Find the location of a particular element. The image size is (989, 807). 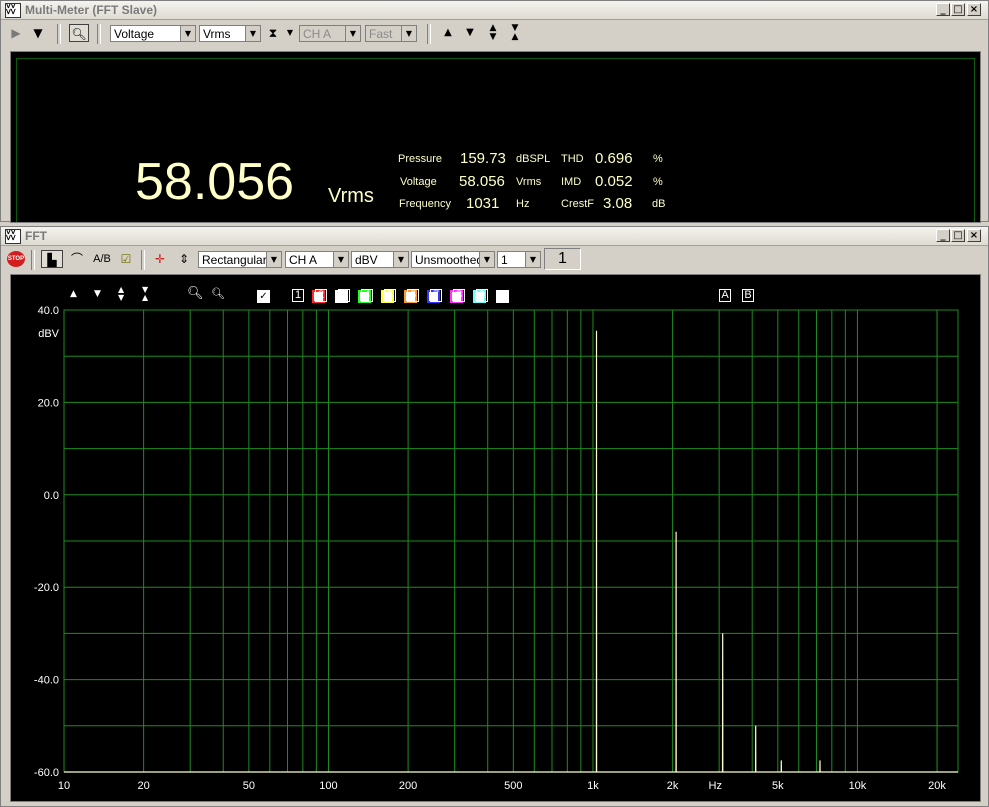

multimeter-titlebar: ᐯᐯ ᐯᐯ Multi-Meter (FFT Slave) _ □ × is located at coordinates (494, 10).